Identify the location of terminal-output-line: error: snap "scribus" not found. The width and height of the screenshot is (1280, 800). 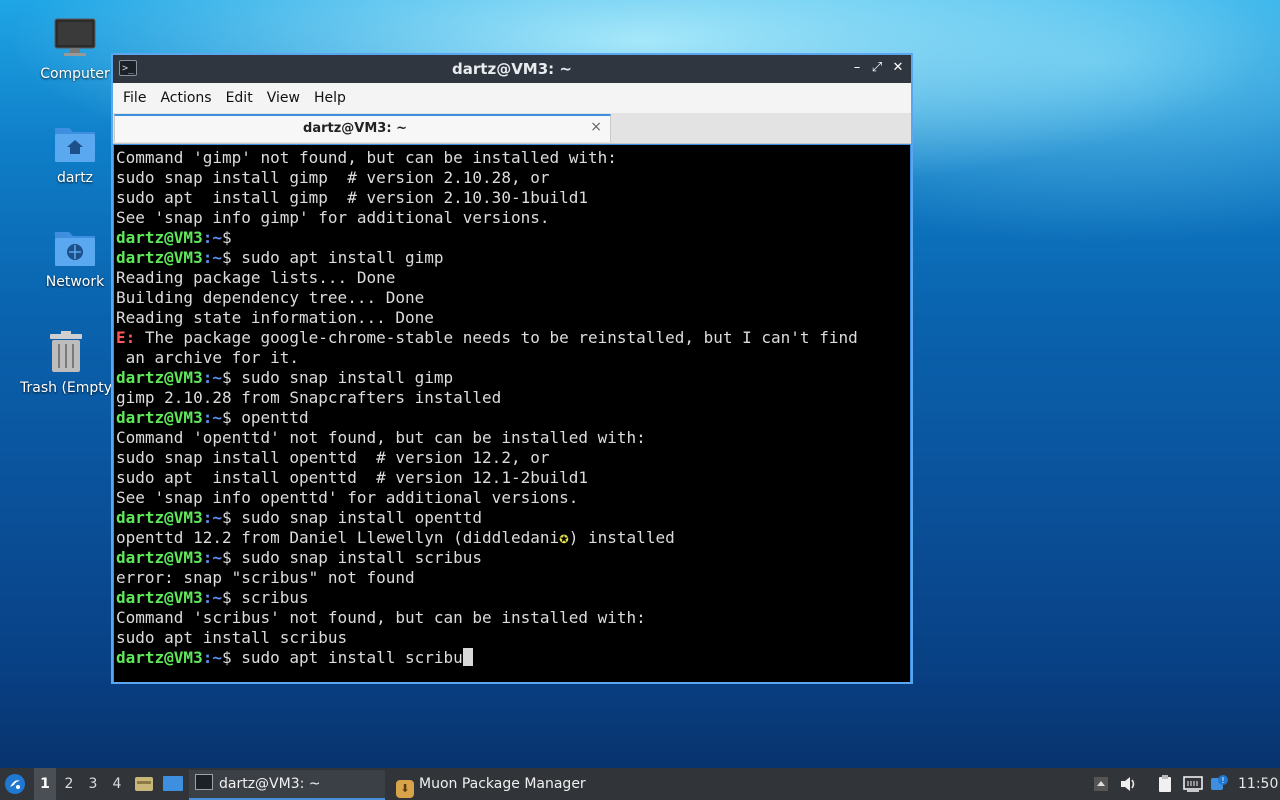
(265, 577).